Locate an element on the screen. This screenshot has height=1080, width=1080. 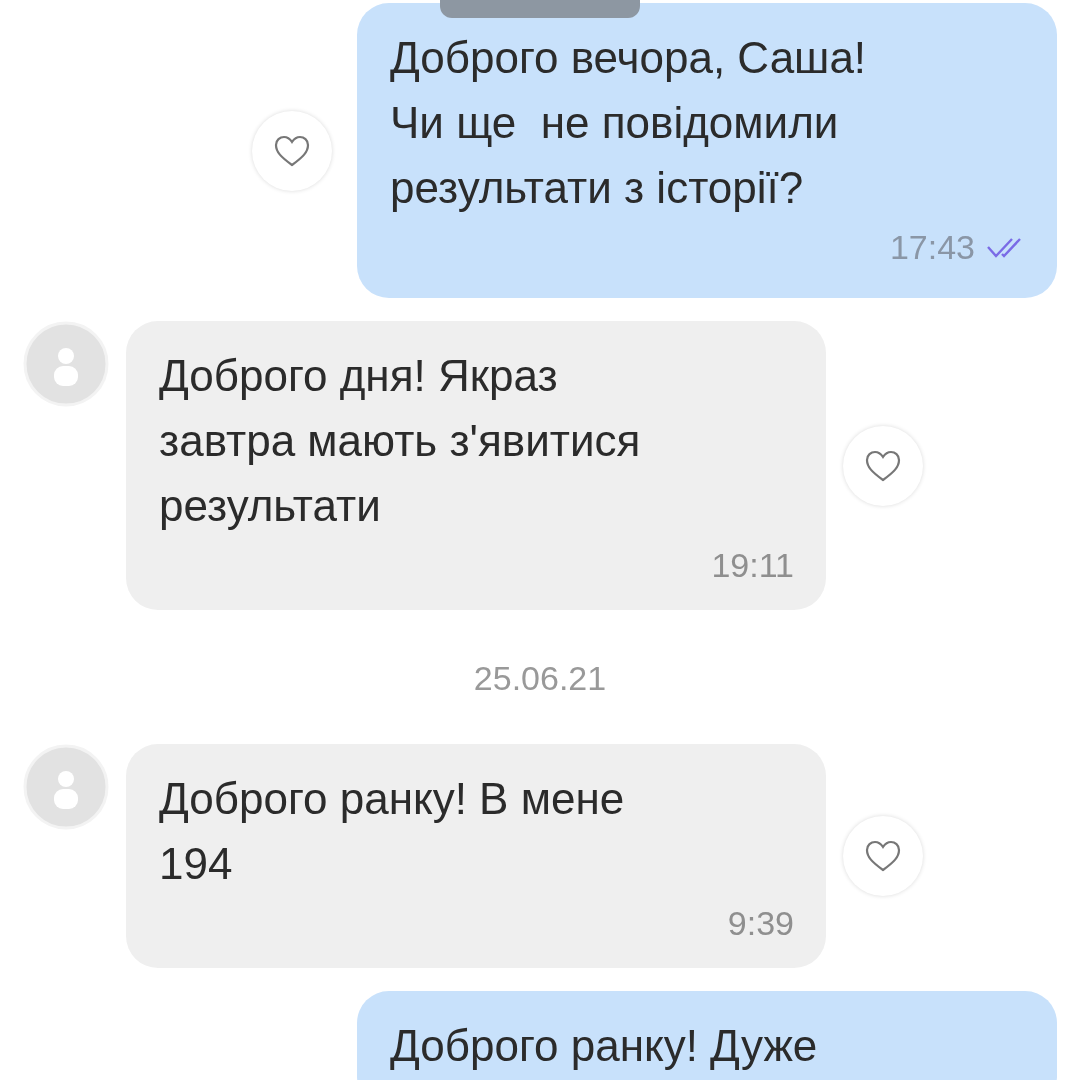
message-text: Доброго ранку! Дуже is located at coordinates (604, 1046).